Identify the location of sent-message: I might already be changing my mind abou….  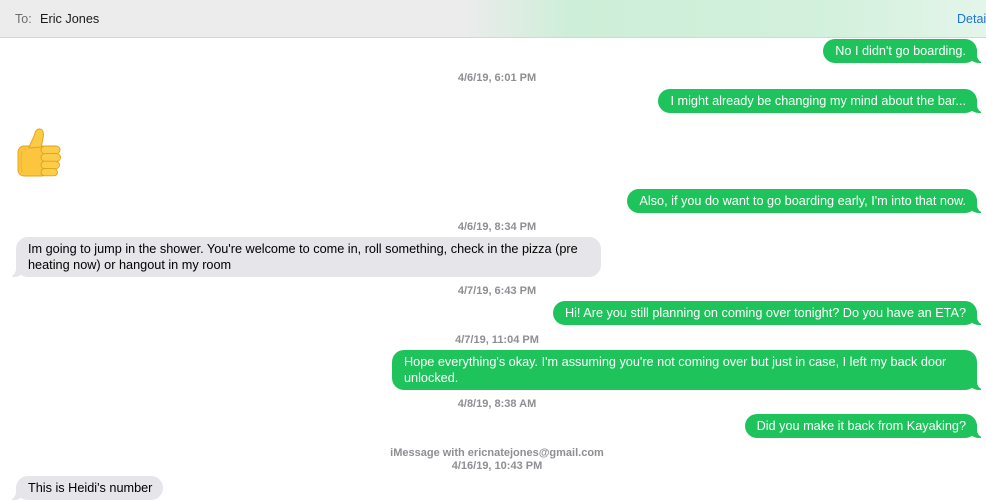
(822, 101).